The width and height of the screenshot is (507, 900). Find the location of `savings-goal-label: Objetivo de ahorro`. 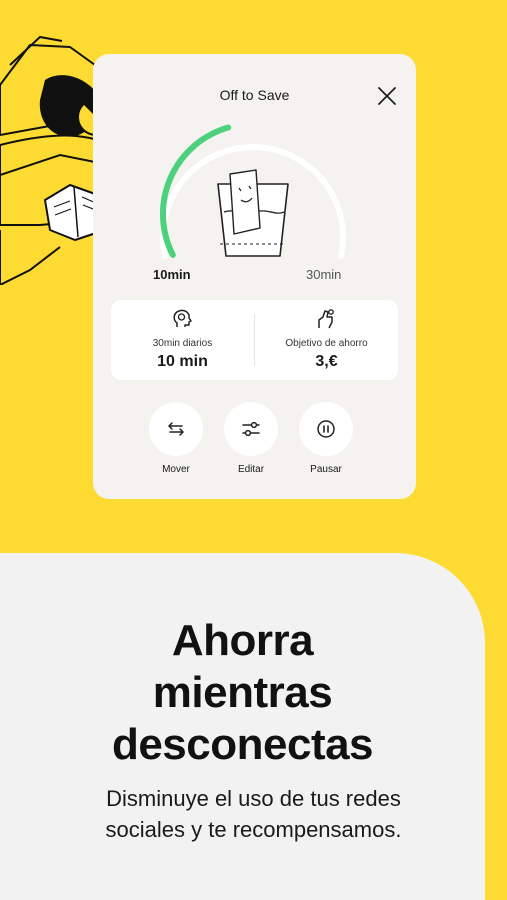

savings-goal-label: Objetivo de ahorro is located at coordinates (326, 343).